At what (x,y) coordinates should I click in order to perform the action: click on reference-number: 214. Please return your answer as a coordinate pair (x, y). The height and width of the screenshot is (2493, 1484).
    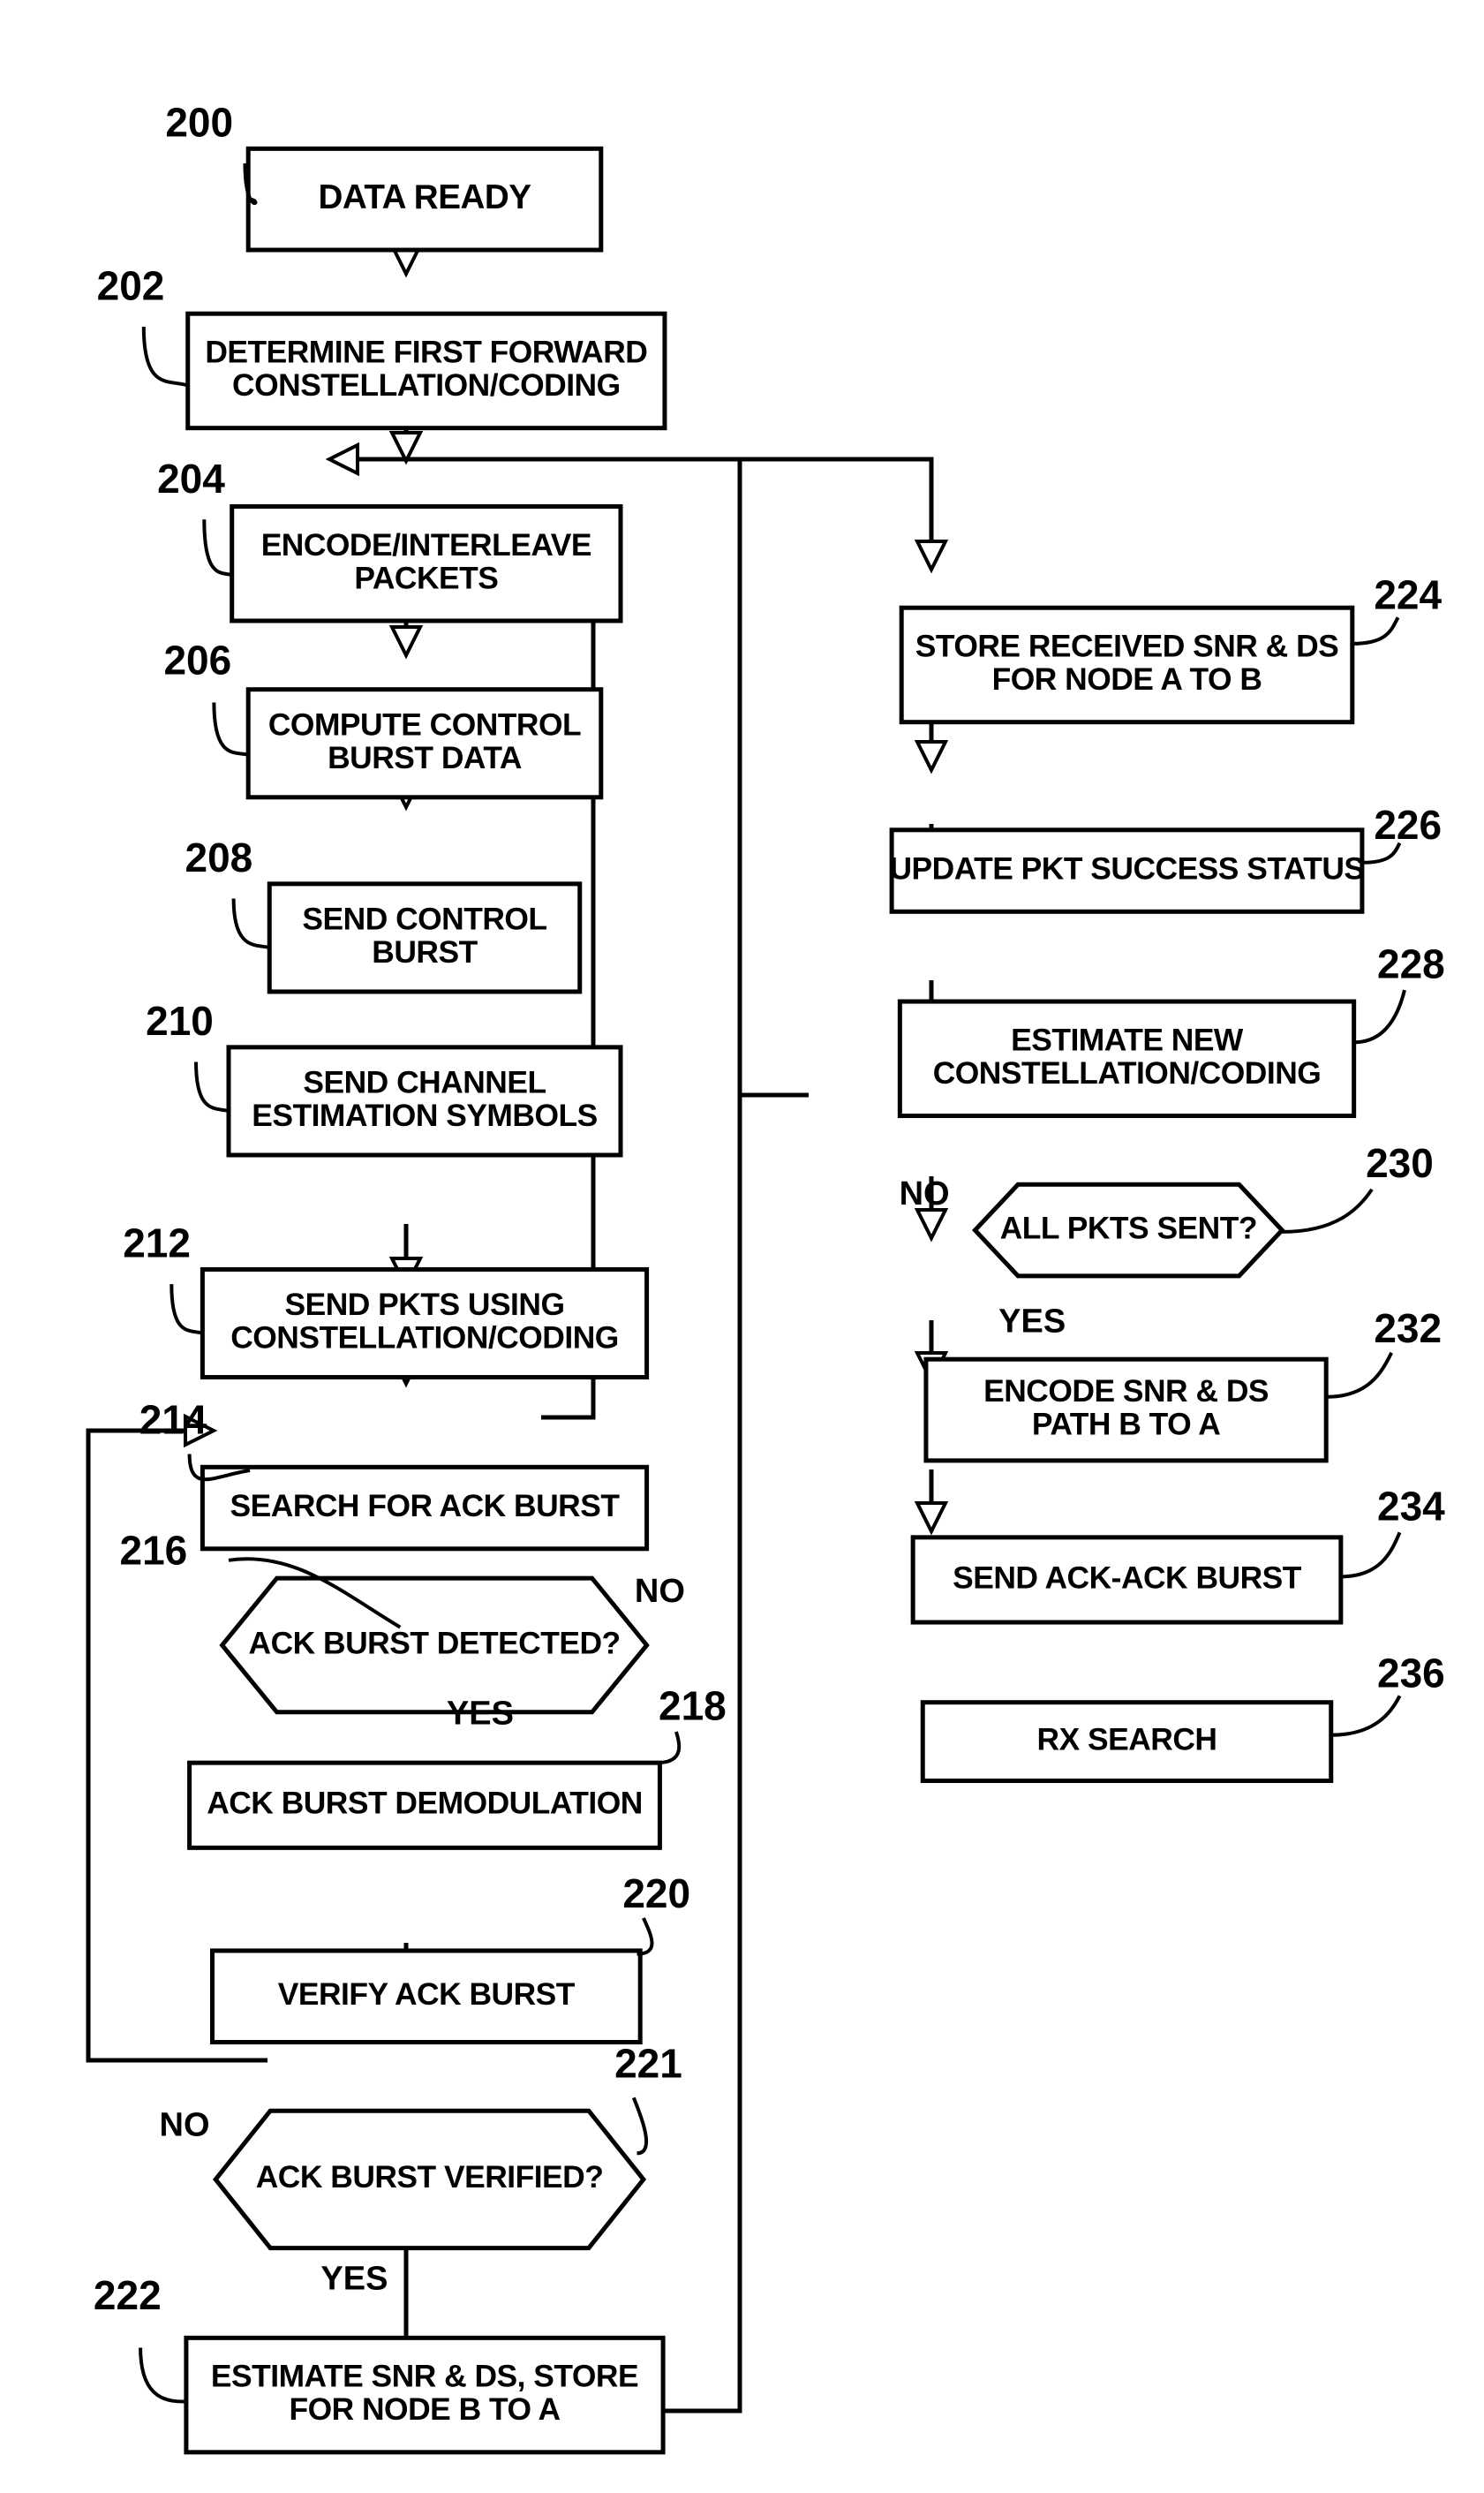
    Looking at the image, I should click on (173, 1420).